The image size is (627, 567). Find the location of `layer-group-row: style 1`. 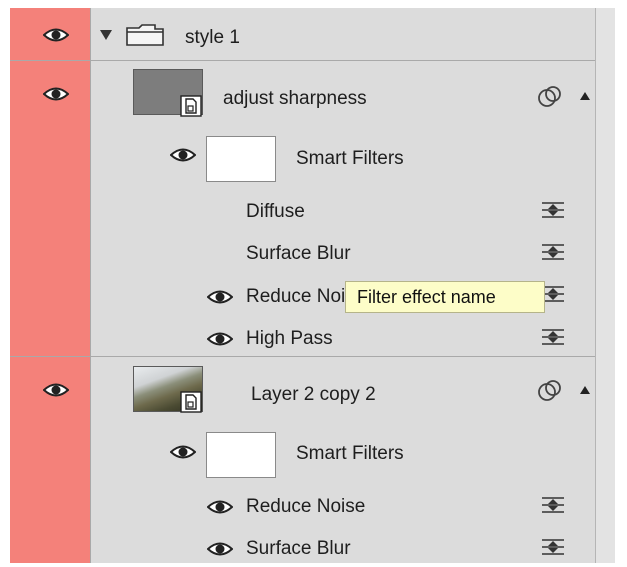

layer-group-row: style 1 is located at coordinates (302, 34).